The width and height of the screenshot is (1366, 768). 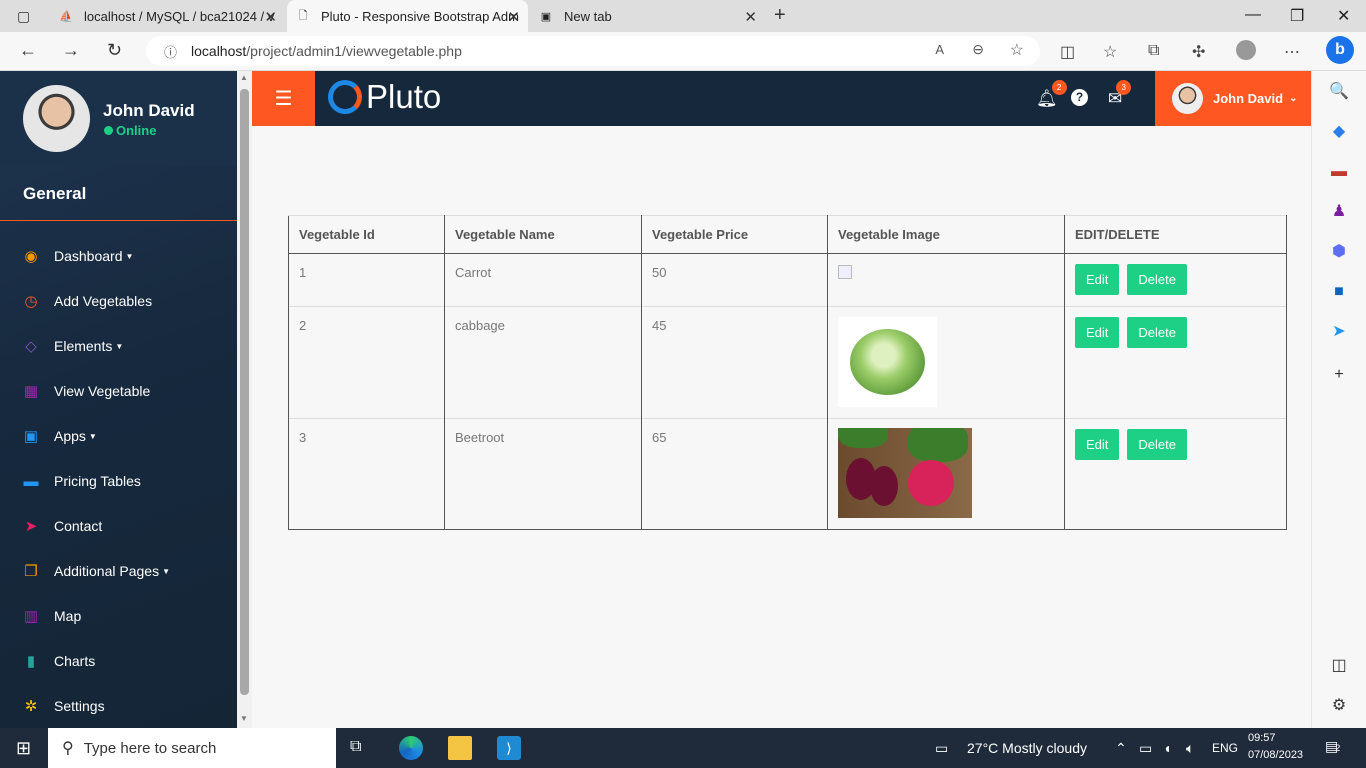 What do you see at coordinates (780, 15) in the screenshot?
I see `new-tab-button: +` at bounding box center [780, 15].